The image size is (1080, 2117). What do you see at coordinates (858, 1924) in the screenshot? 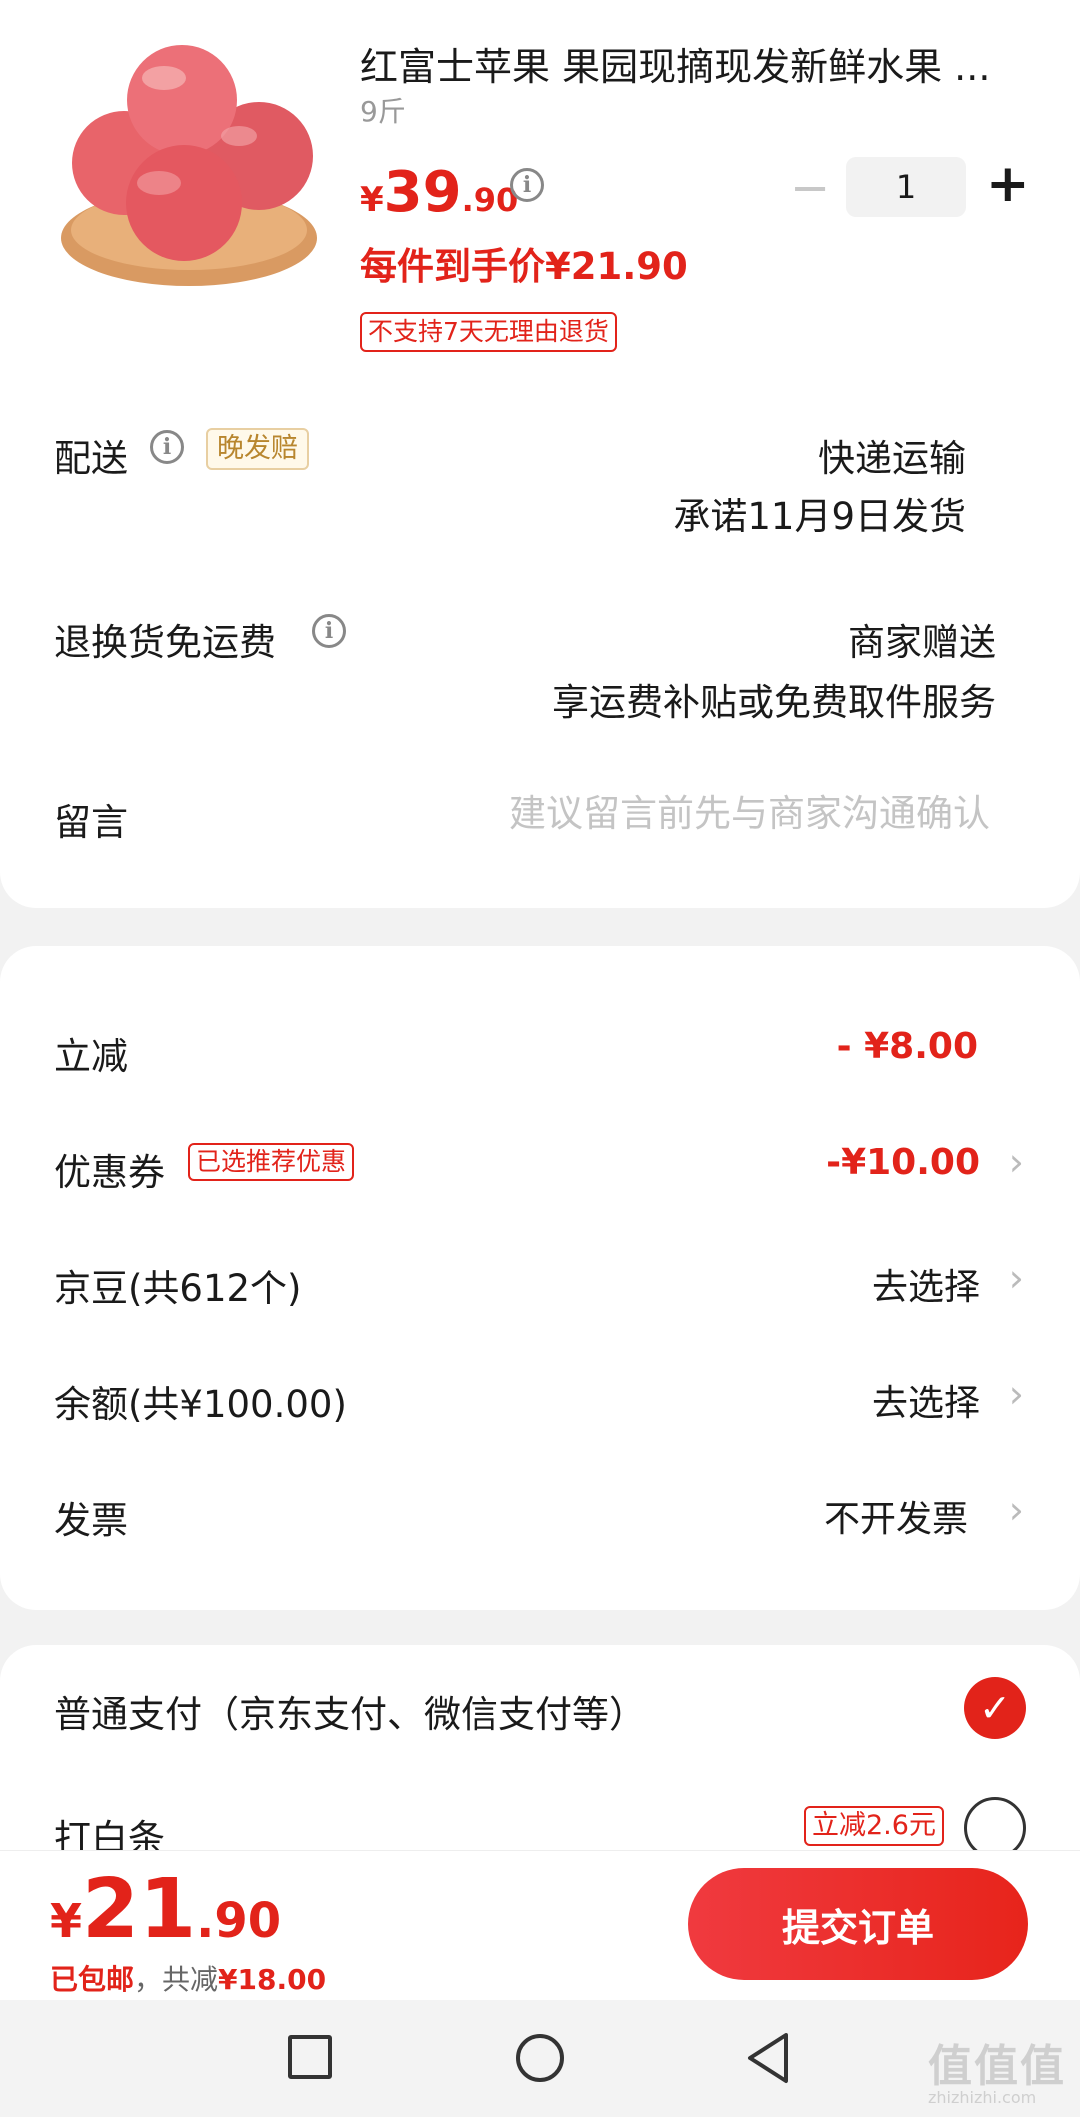
I see `submit-order-button: 提交订单` at bounding box center [858, 1924].